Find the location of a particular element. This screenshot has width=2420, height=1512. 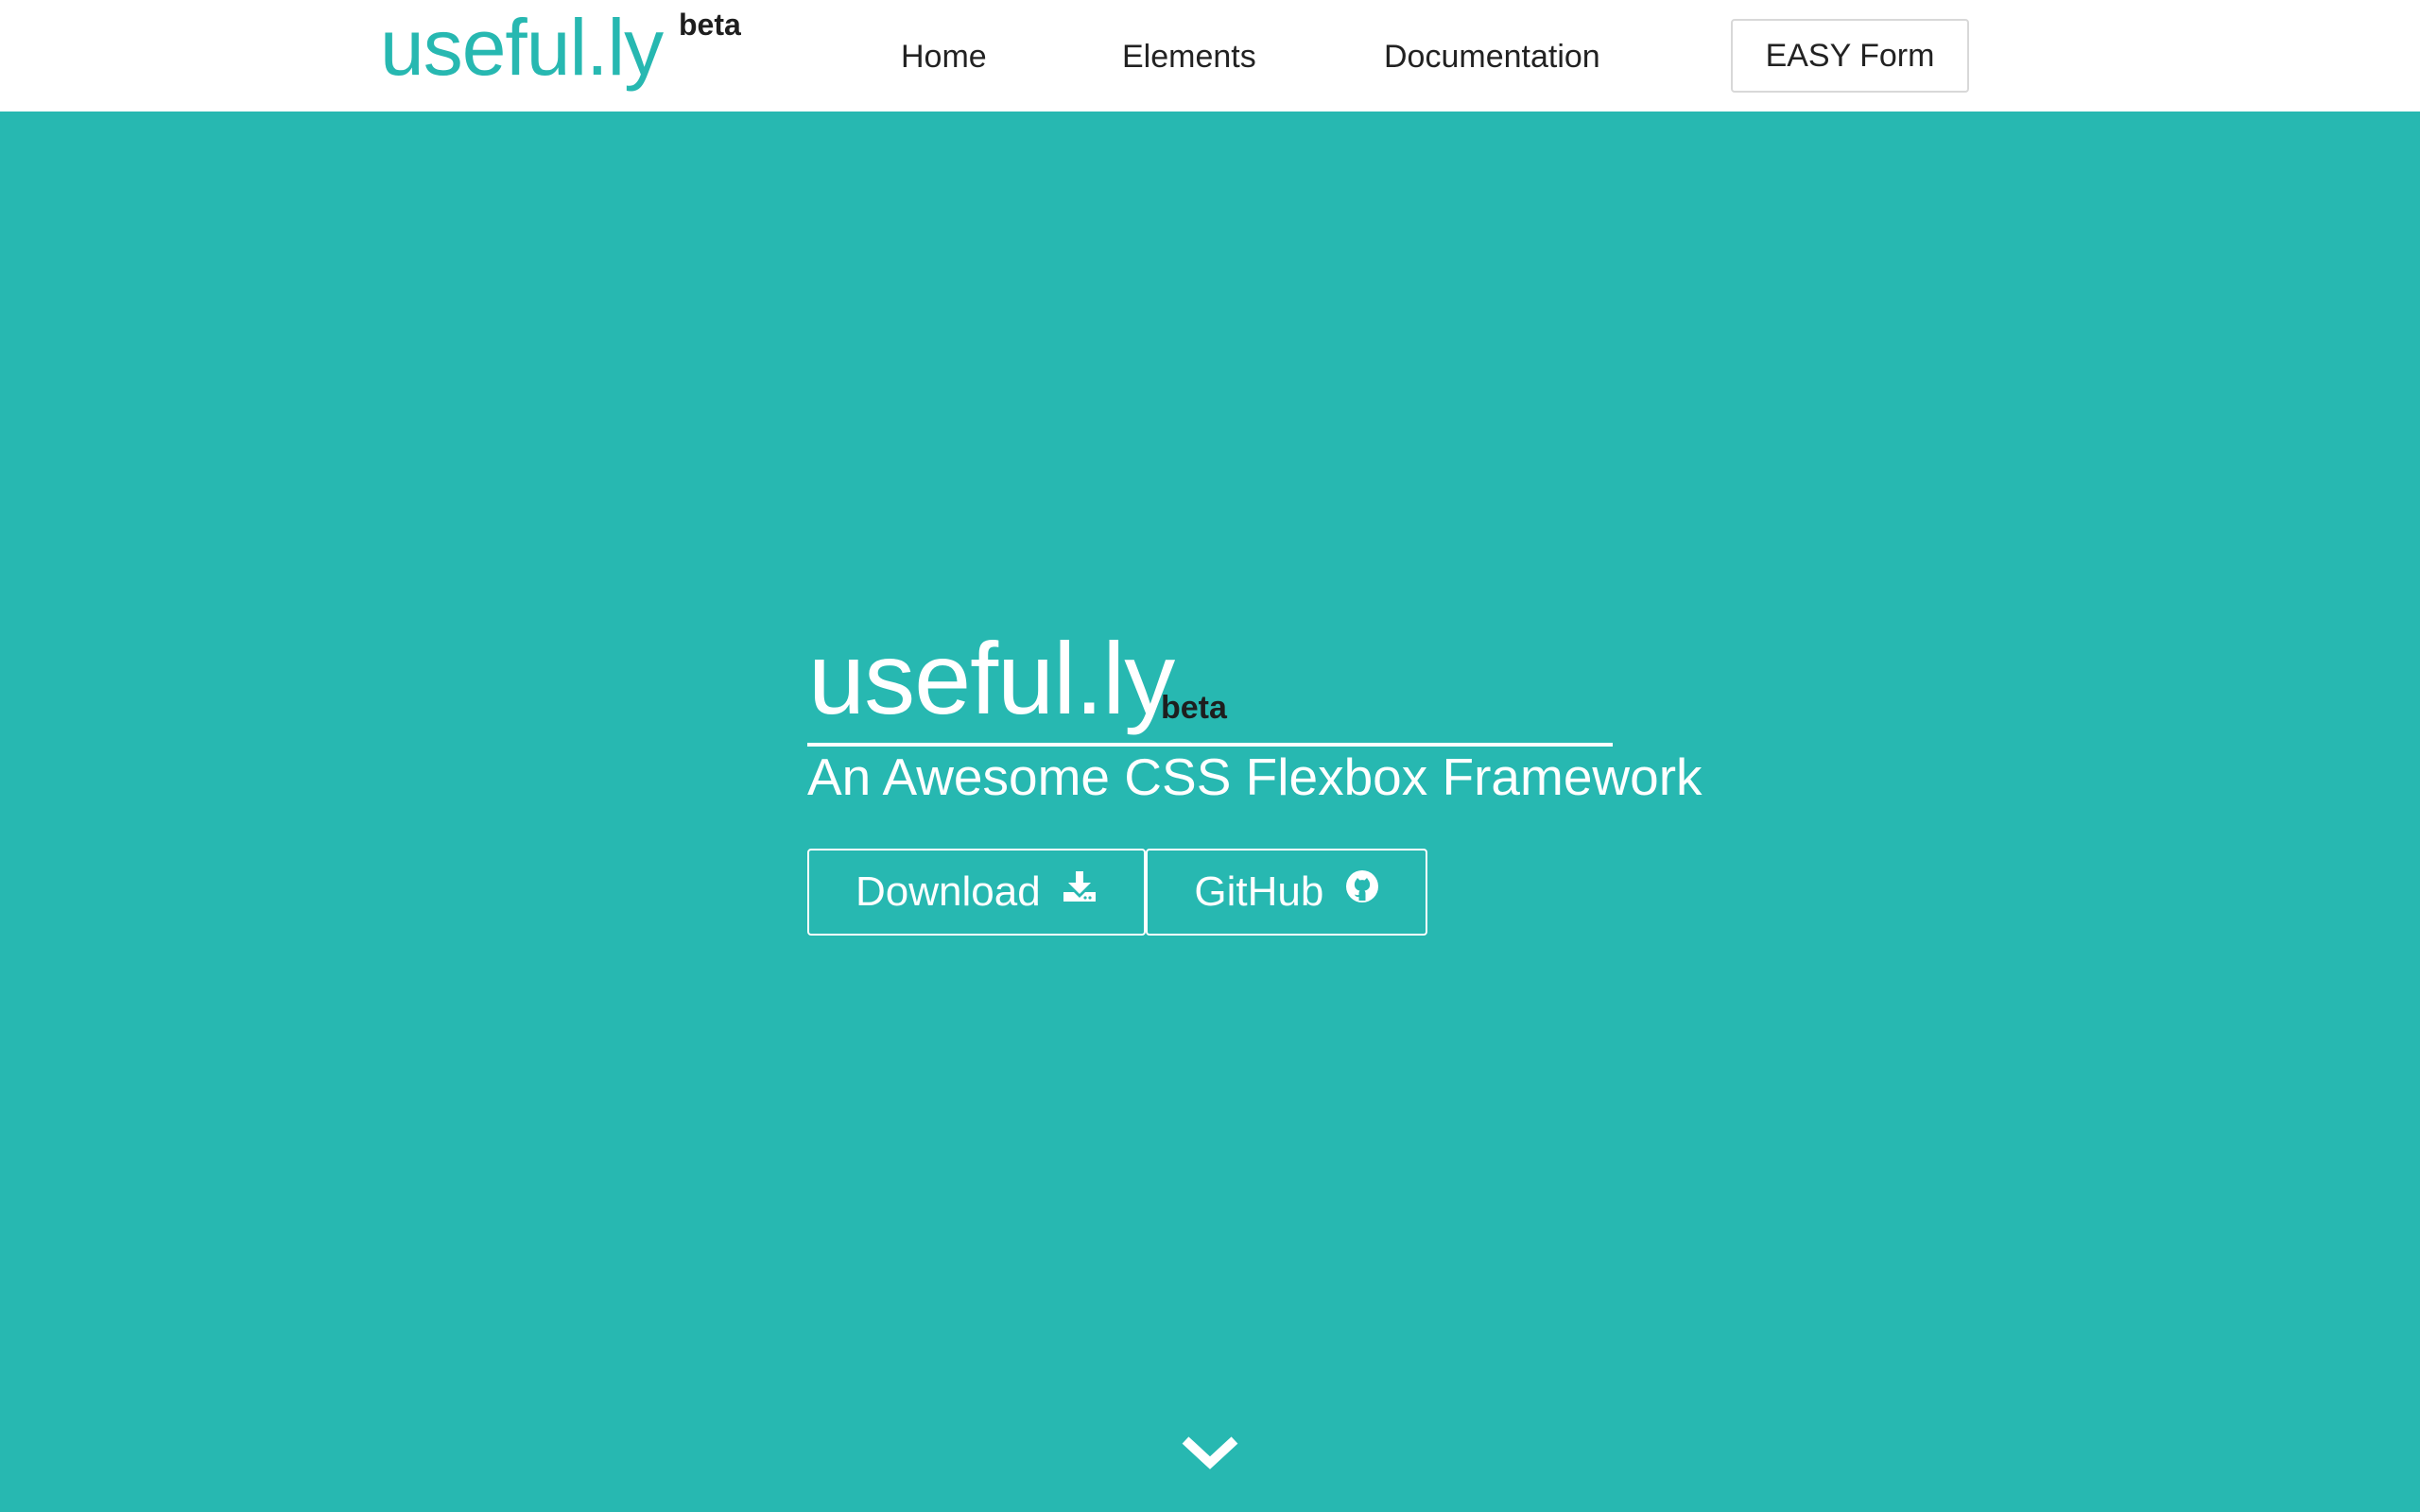

nav-link-home: Home is located at coordinates (944, 56).